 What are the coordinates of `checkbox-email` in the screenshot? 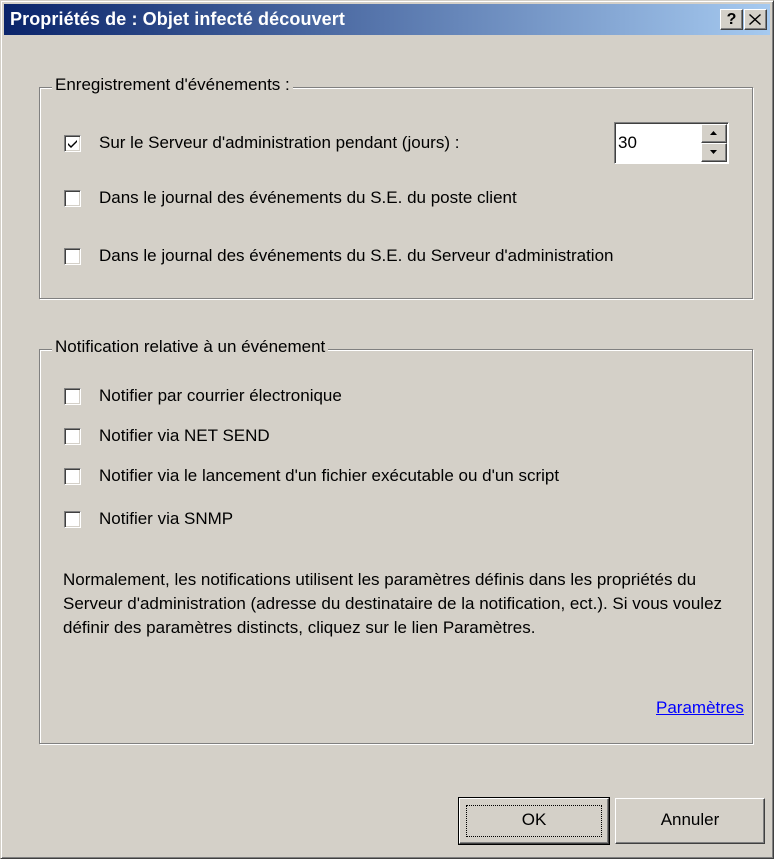 It's located at (72, 396).